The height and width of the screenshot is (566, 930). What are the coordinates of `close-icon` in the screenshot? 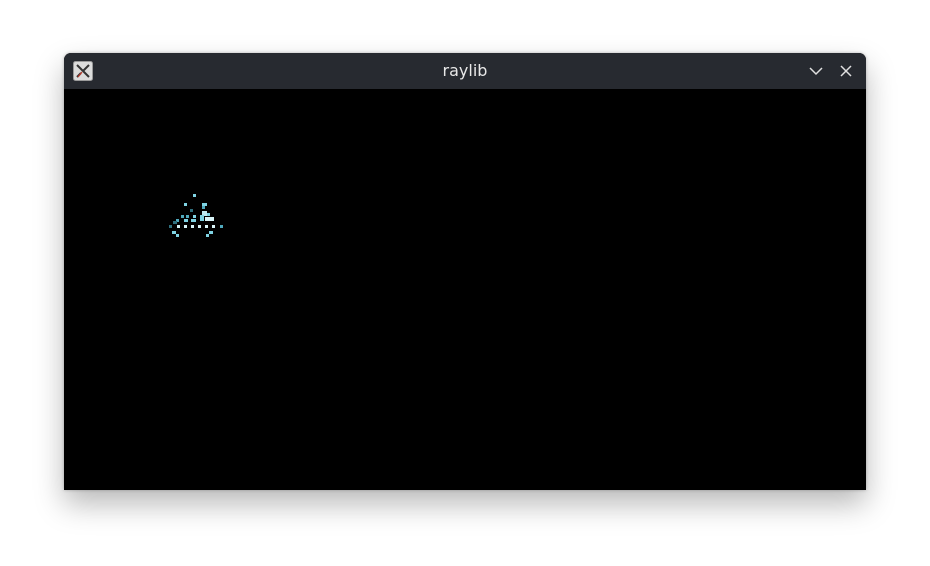 It's located at (846, 71).